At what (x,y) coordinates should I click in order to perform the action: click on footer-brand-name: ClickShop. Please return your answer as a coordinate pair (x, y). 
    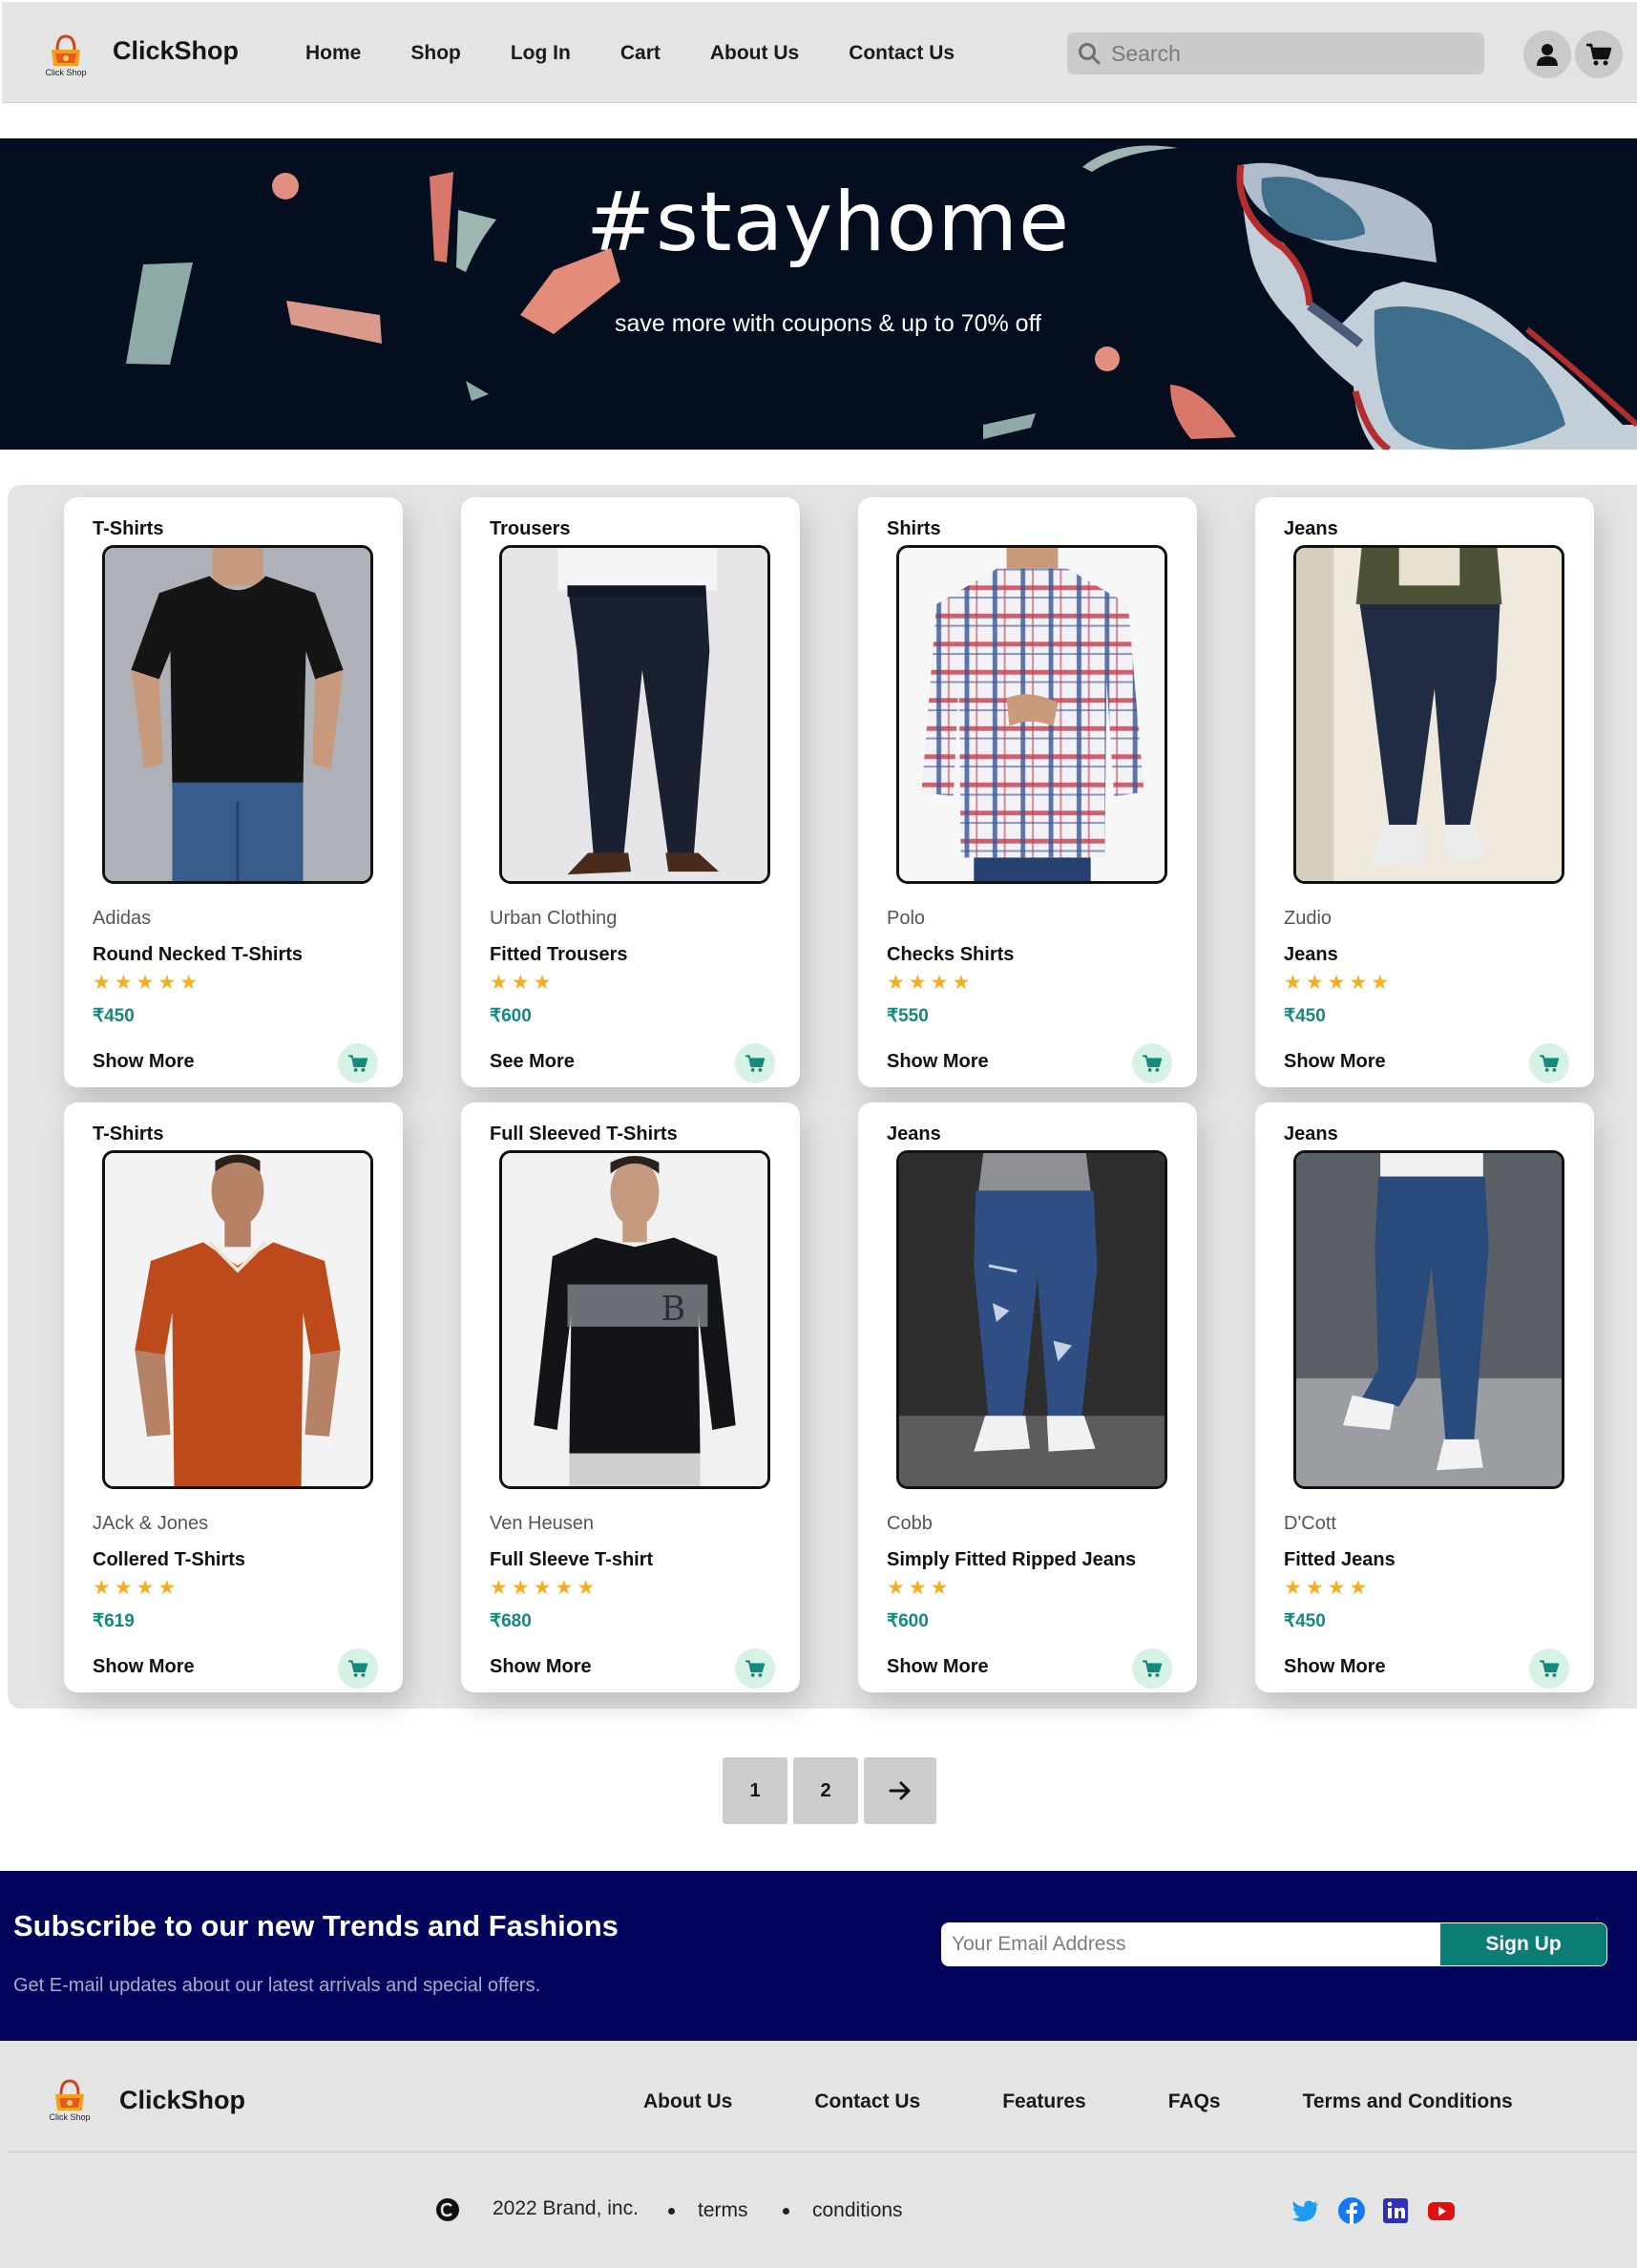
    Looking at the image, I should click on (182, 2100).